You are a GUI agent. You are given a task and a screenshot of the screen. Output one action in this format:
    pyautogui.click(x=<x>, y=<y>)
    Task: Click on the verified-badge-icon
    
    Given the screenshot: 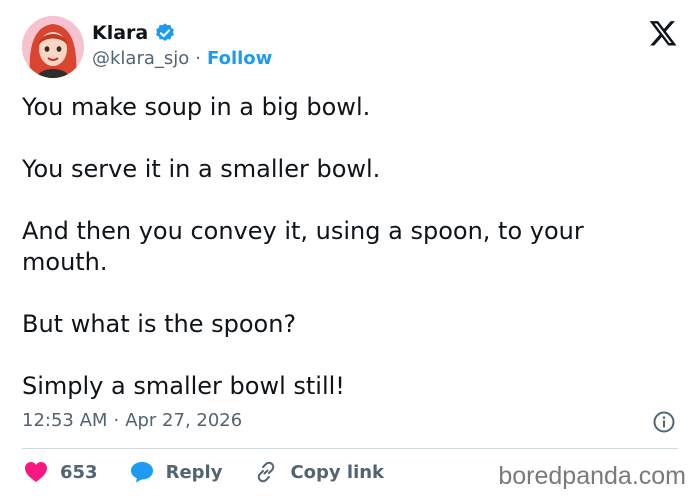 What is the action you would take?
    pyautogui.click(x=165, y=32)
    